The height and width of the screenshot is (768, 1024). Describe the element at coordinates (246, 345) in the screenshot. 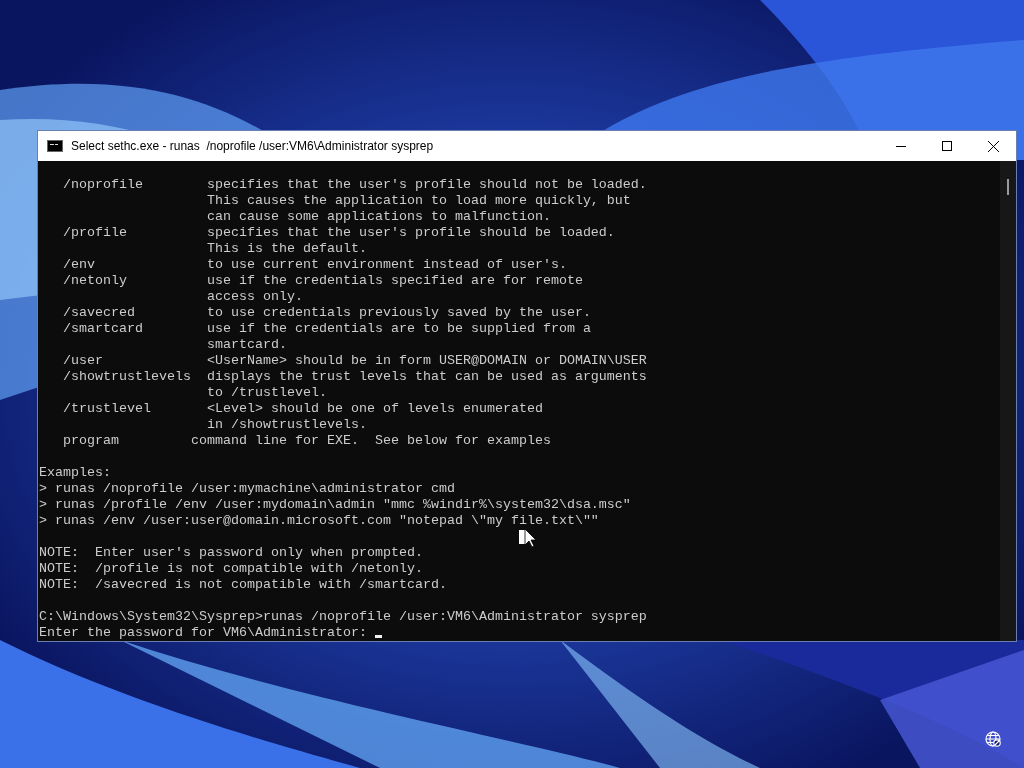

I see `console-line: smartcard.` at that location.